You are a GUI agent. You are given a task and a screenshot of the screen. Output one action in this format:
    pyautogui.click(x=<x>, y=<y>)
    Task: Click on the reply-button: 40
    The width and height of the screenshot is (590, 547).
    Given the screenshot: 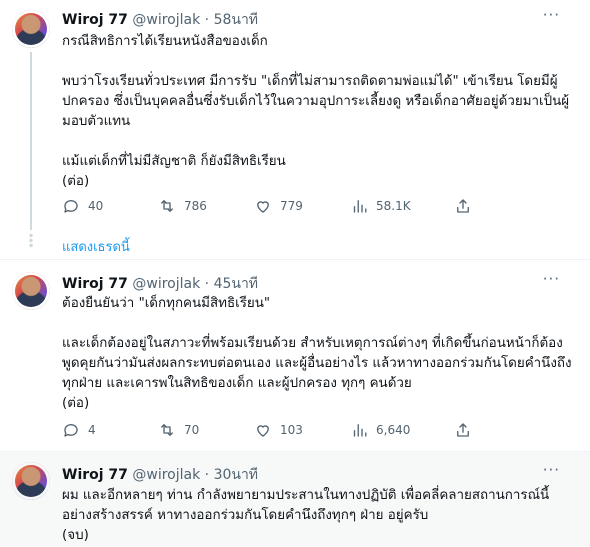 What is the action you would take?
    pyautogui.click(x=110, y=206)
    